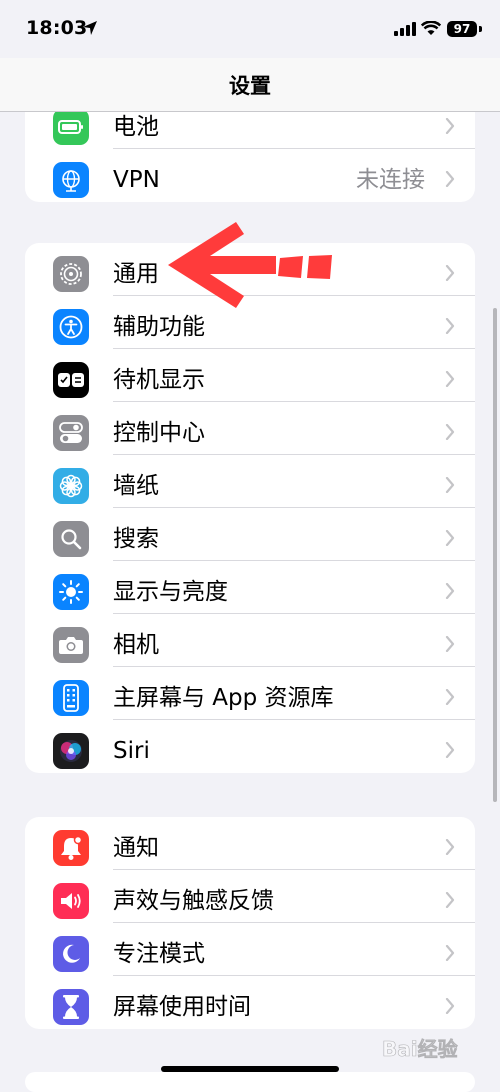 This screenshot has width=500, height=1092. Describe the element at coordinates (250, 843) in the screenshot. I see `settings-row-notifications: 通知` at that location.